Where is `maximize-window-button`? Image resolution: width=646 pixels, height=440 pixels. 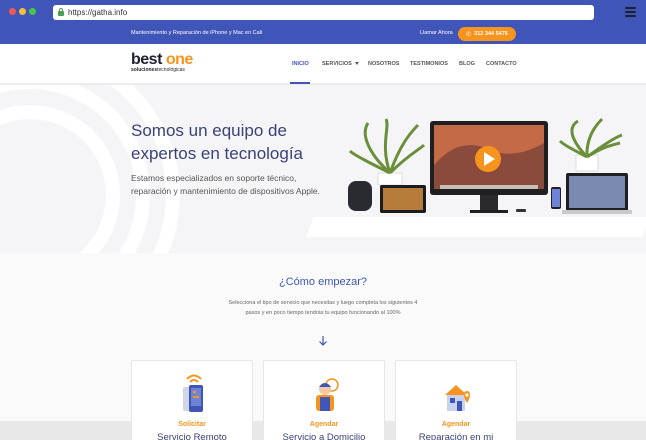 maximize-window-button is located at coordinates (32, 11).